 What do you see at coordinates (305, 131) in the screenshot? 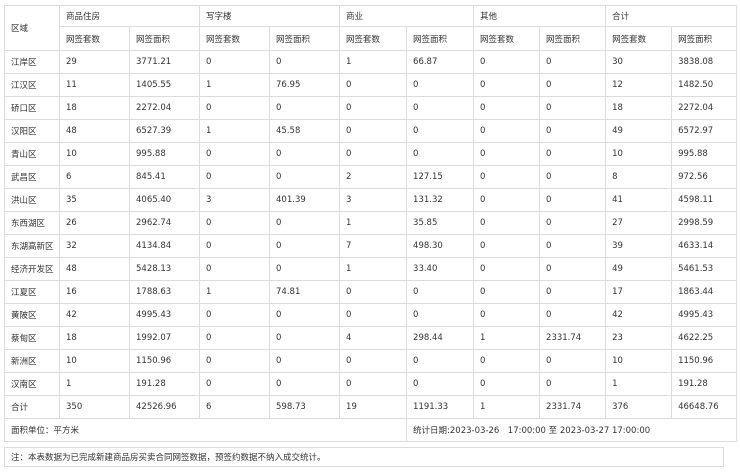
I see `area-cell: 45.58` at bounding box center [305, 131].